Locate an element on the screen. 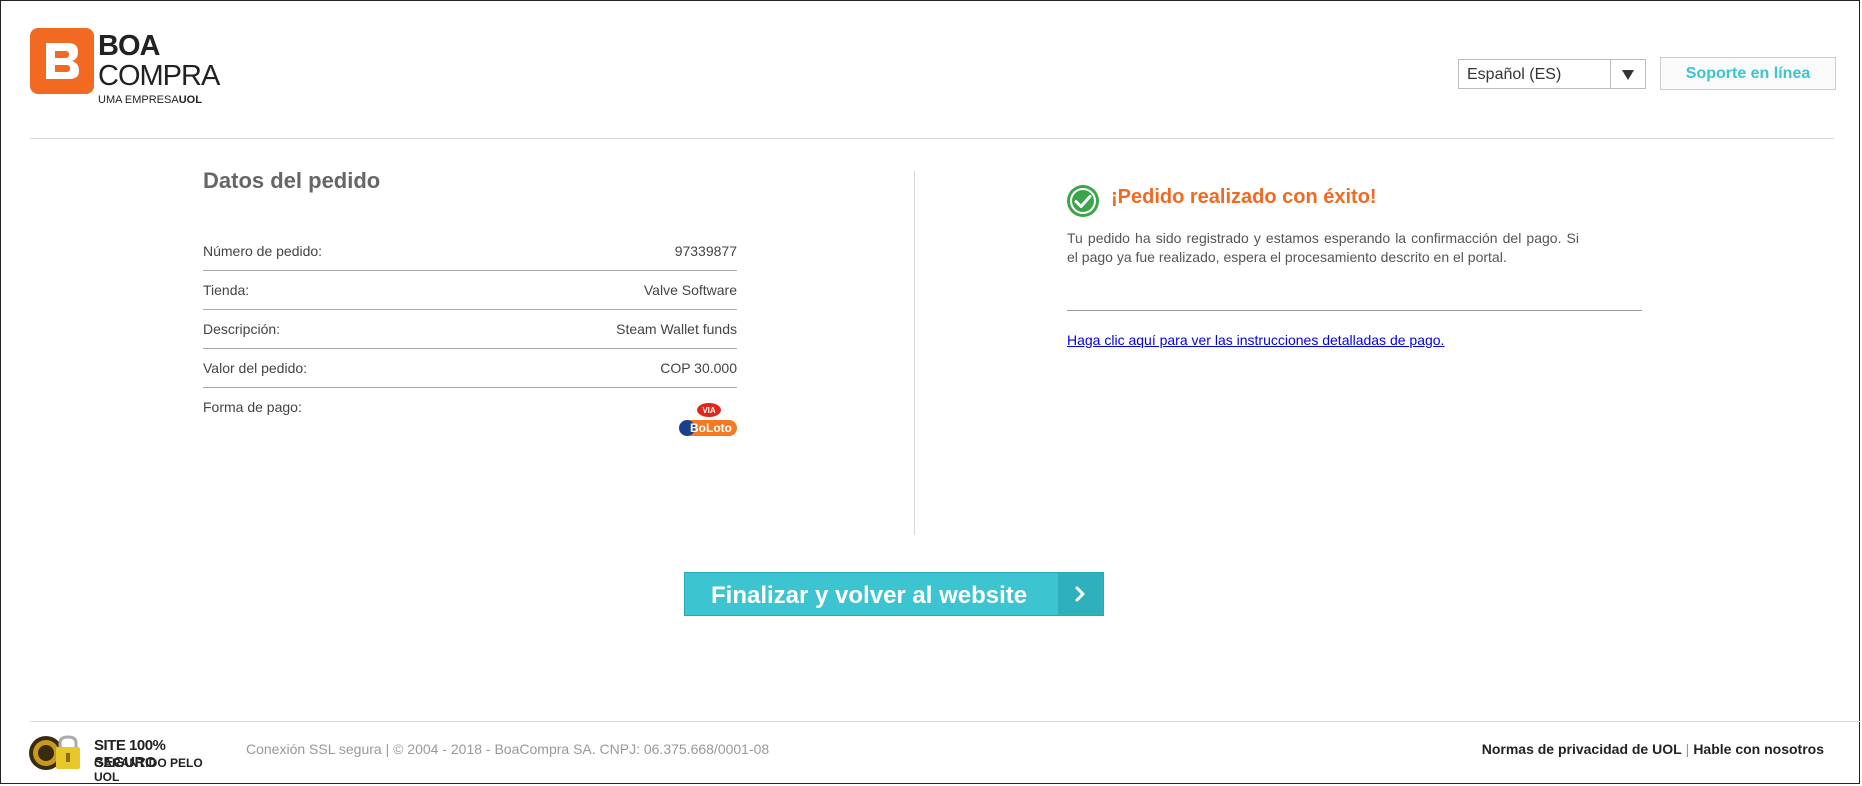 This screenshot has height=786, width=1862. column-divider is located at coordinates (914, 353).